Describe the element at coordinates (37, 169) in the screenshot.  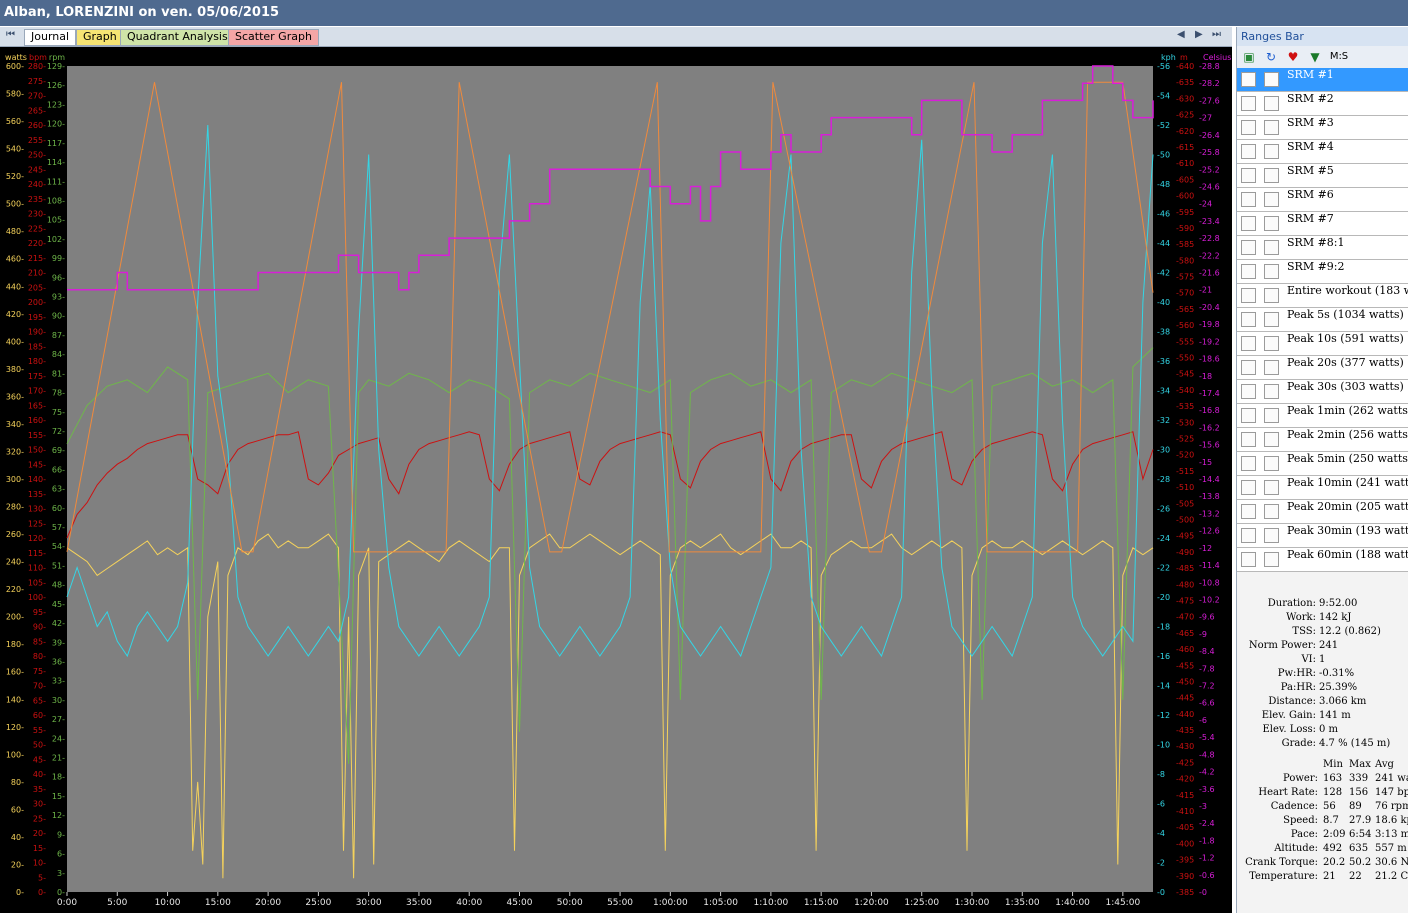
I see `left-axis-tick: 245-` at that location.